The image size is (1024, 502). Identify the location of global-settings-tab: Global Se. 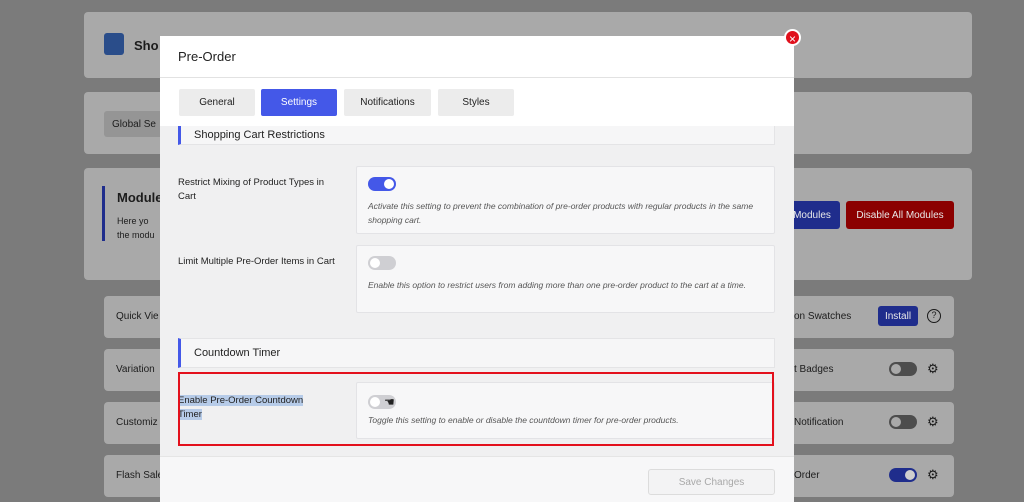
(134, 124).